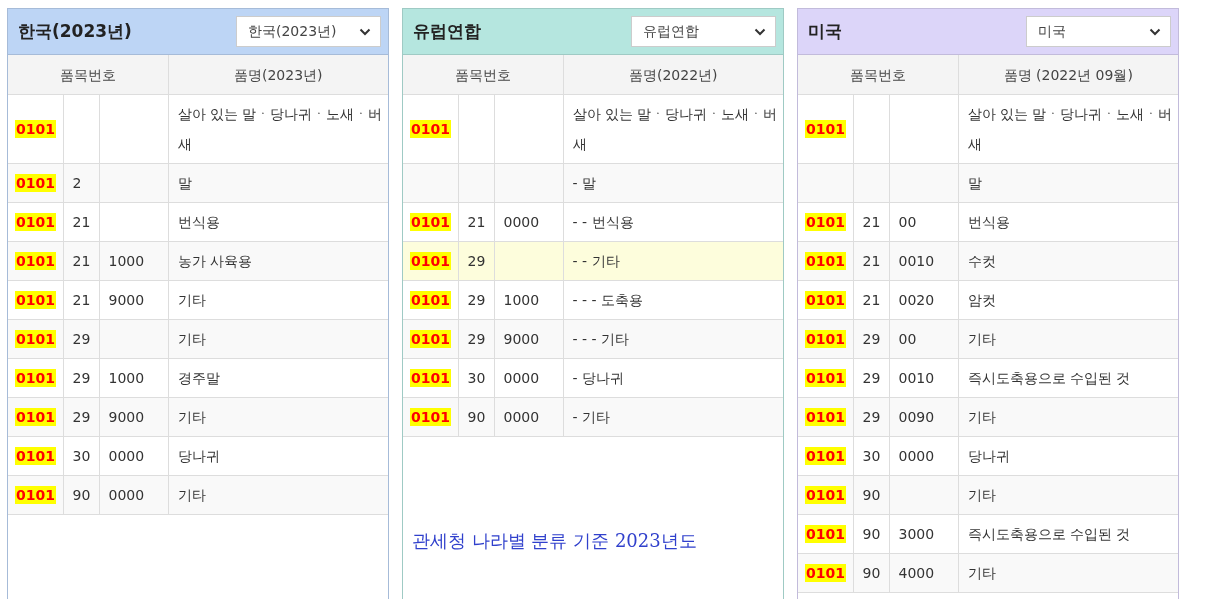  I want to click on country-select: 한국(2023년), so click(308, 31).